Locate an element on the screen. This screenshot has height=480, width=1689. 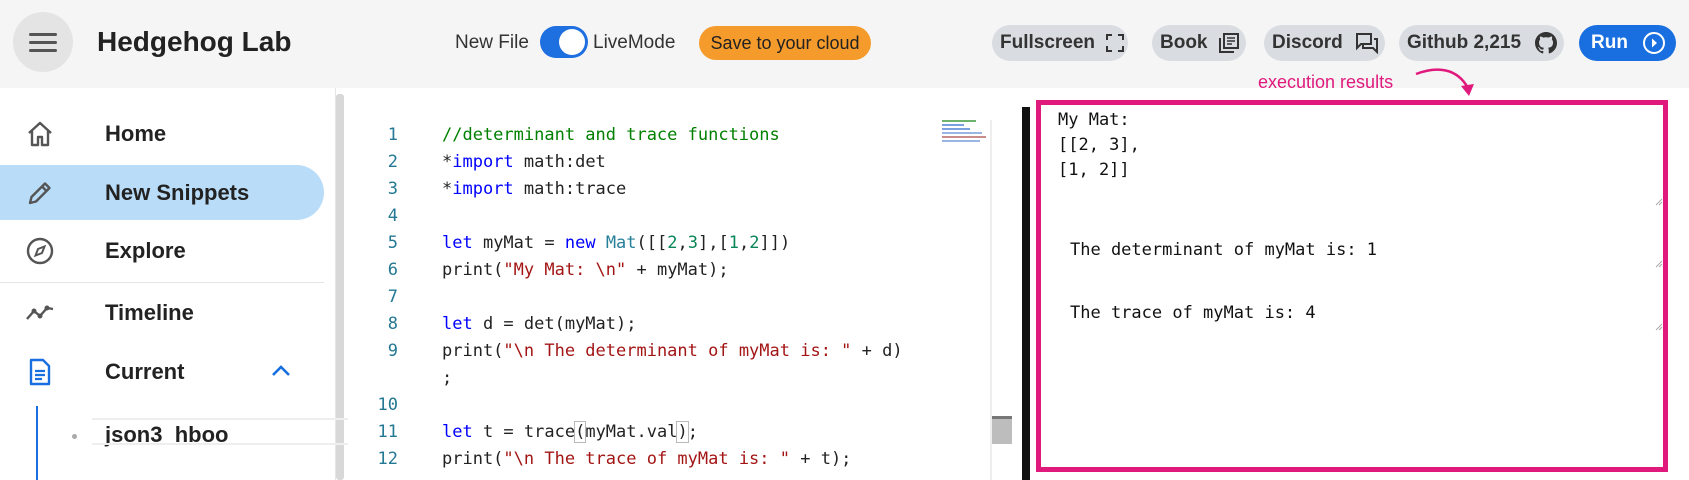
bullet-icon is located at coordinates (74, 436).